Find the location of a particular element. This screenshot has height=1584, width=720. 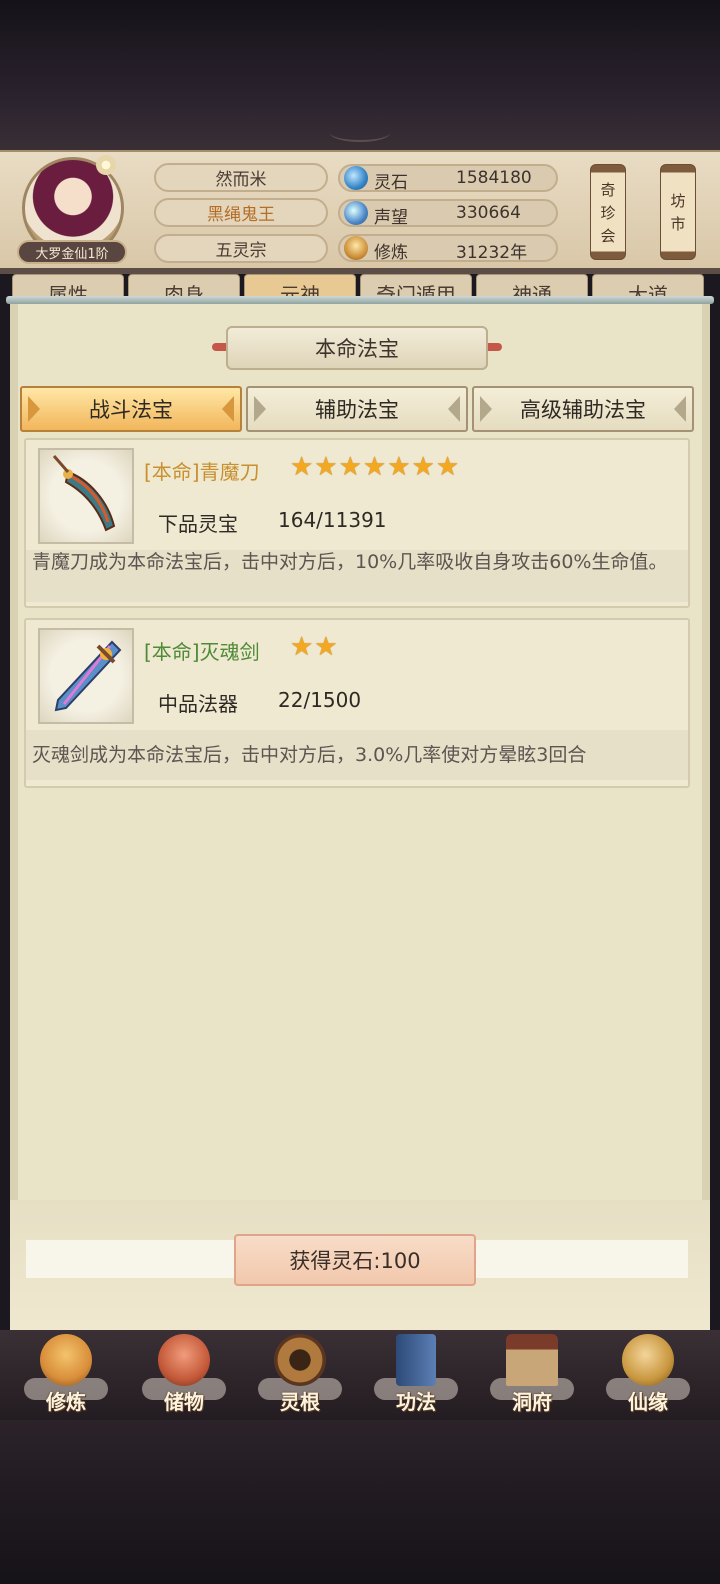

nav-immortal-fate: 仙缘 is located at coordinates (648, 1374).